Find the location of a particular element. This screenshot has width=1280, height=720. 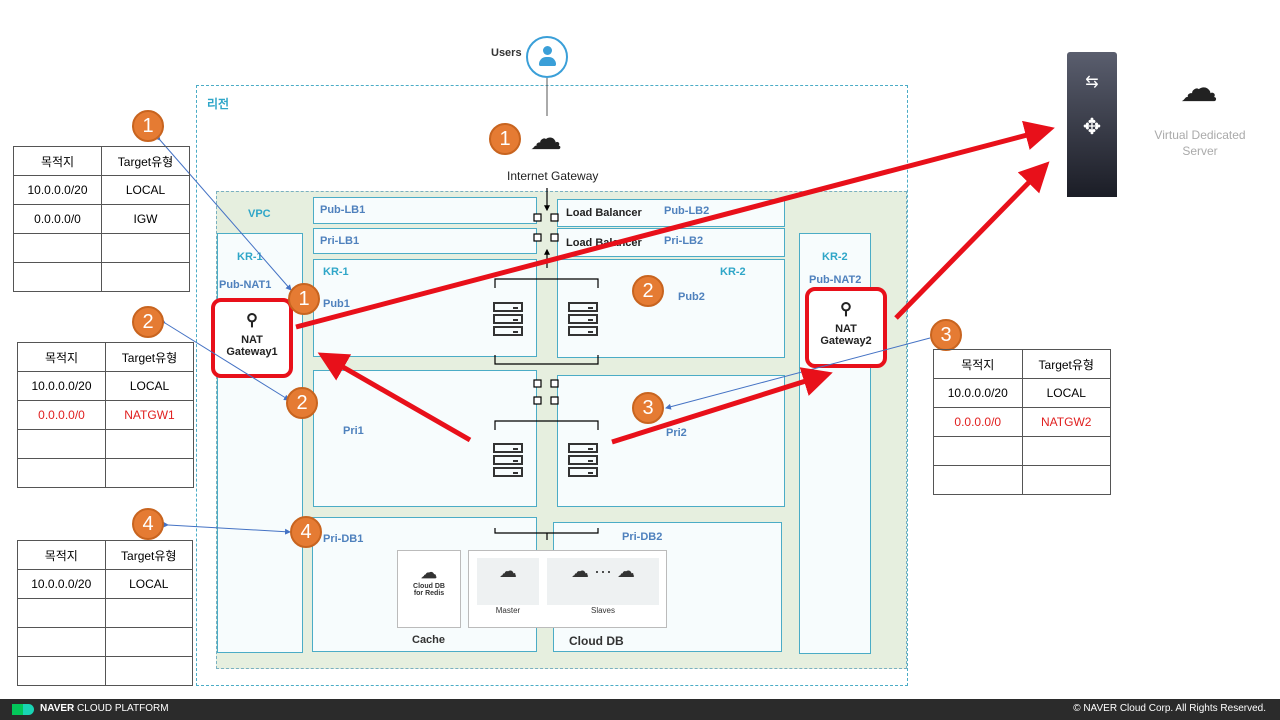

route-table: 목적지 Target유형 10.0.0.0/20 LOCAL 0.0.0.0/0 IGW is located at coordinates (101, 219).